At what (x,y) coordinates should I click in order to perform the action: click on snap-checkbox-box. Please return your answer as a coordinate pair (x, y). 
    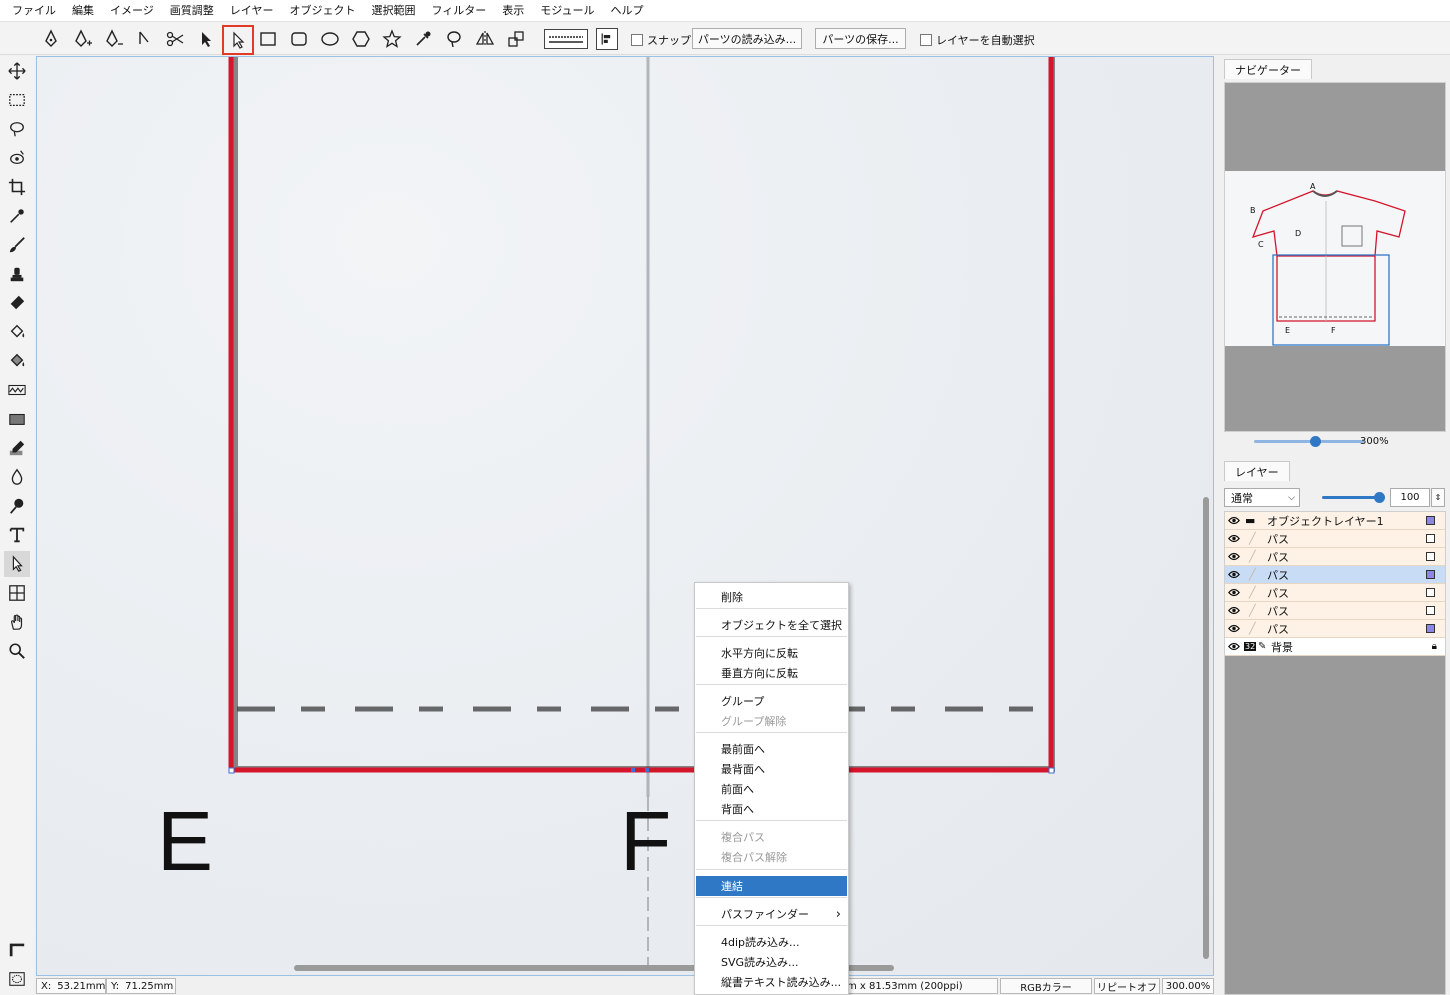
    Looking at the image, I should click on (637, 40).